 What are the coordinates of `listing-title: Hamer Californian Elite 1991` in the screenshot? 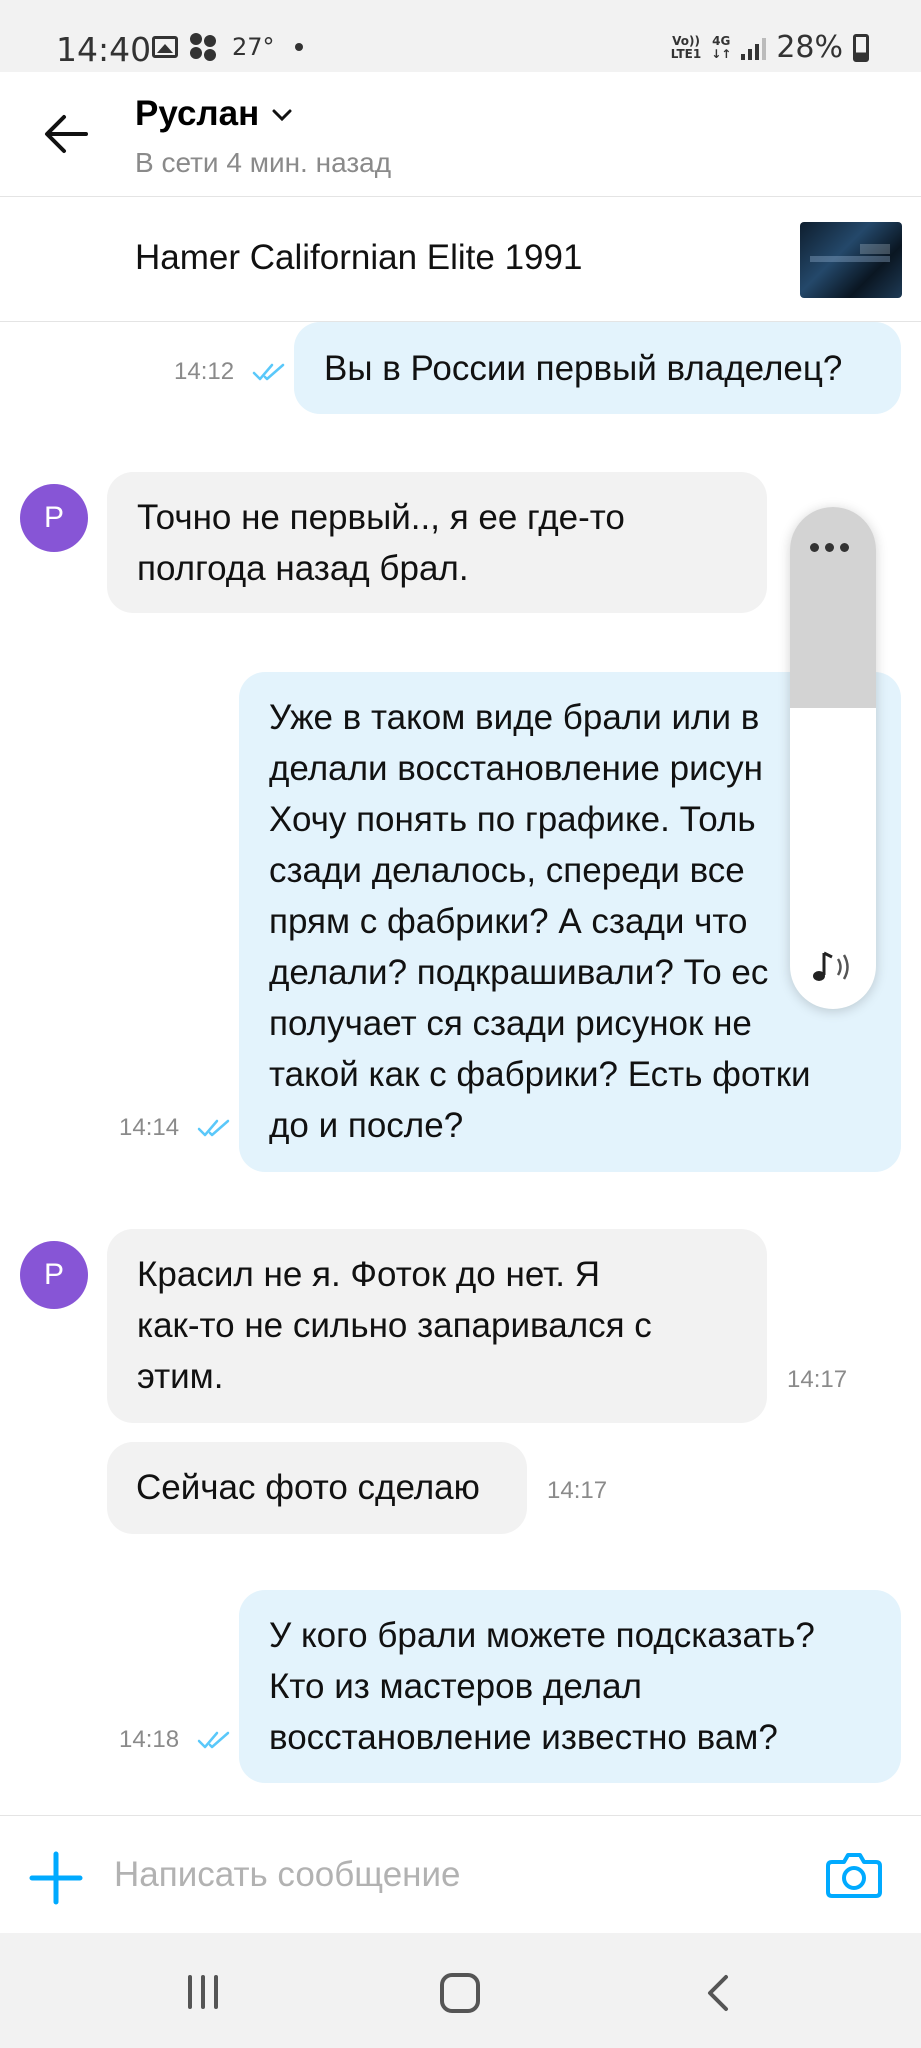 It's located at (358, 258).